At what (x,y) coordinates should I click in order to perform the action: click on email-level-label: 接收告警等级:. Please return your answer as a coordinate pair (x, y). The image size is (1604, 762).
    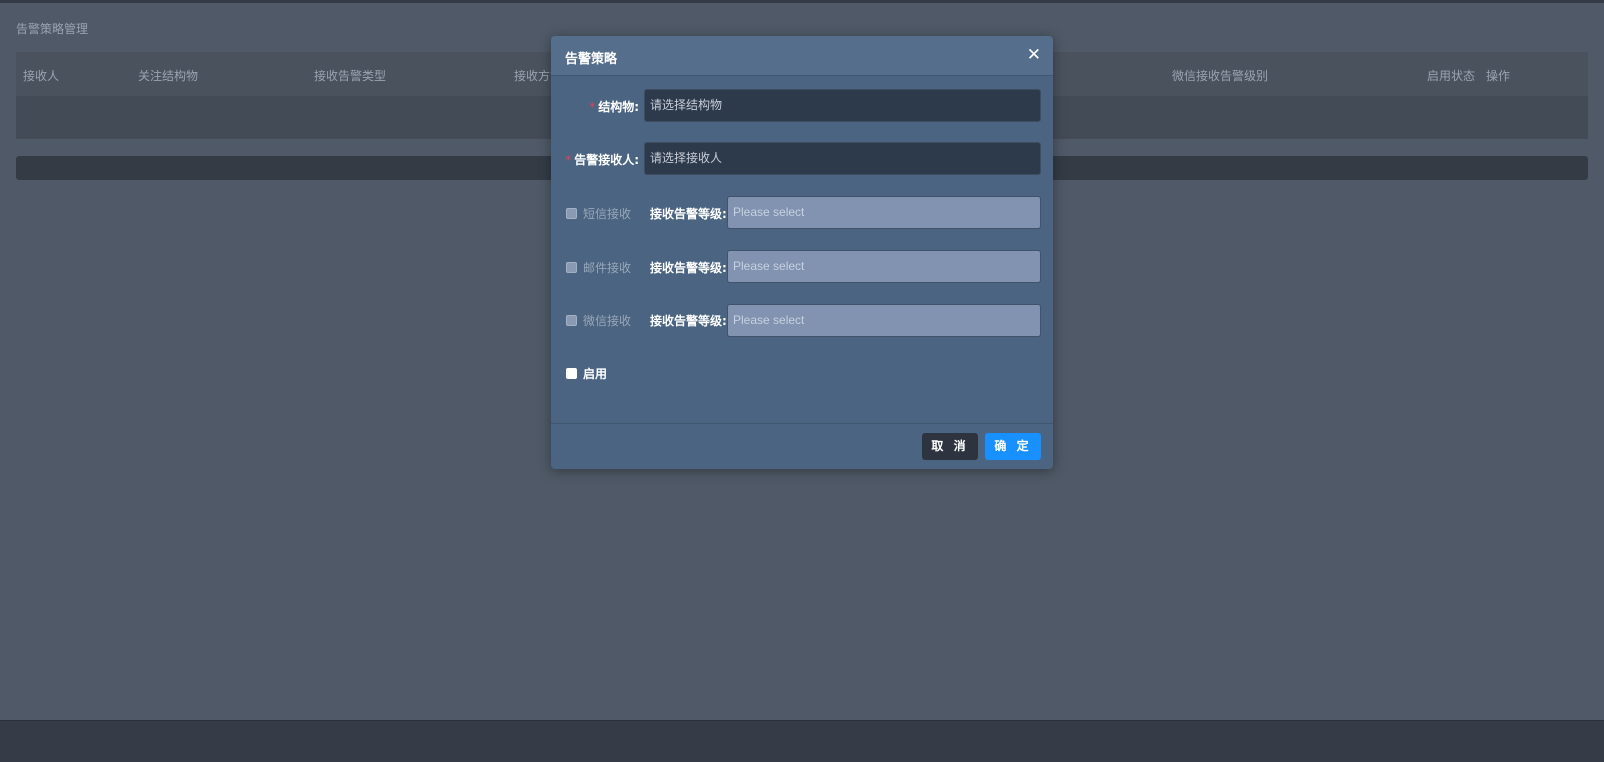
    Looking at the image, I should click on (688, 268).